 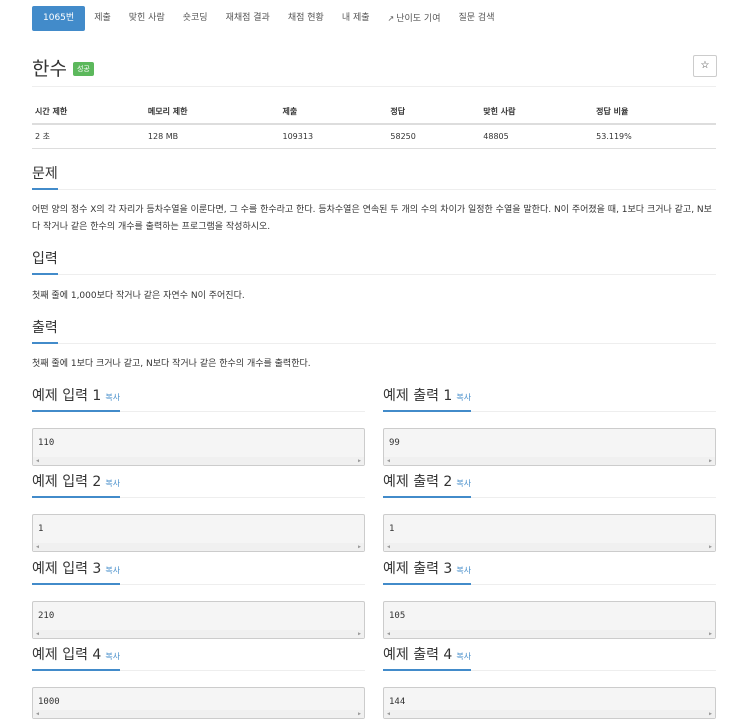 I want to click on tab-solved-users: 맞힌 사람, so click(x=147, y=18).